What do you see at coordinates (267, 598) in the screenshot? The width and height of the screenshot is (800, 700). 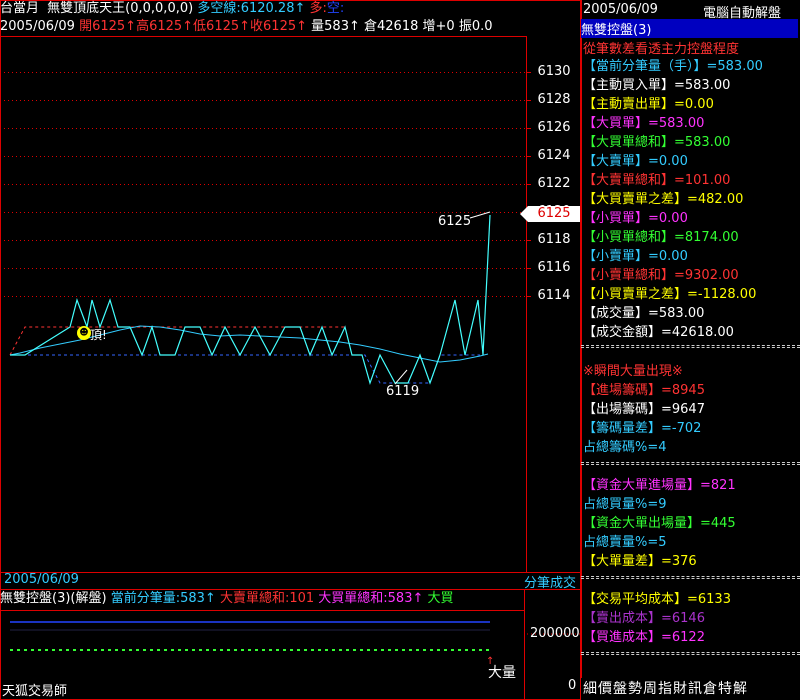 I see `sub-big-sell-total: 大賣單總和:101` at bounding box center [267, 598].